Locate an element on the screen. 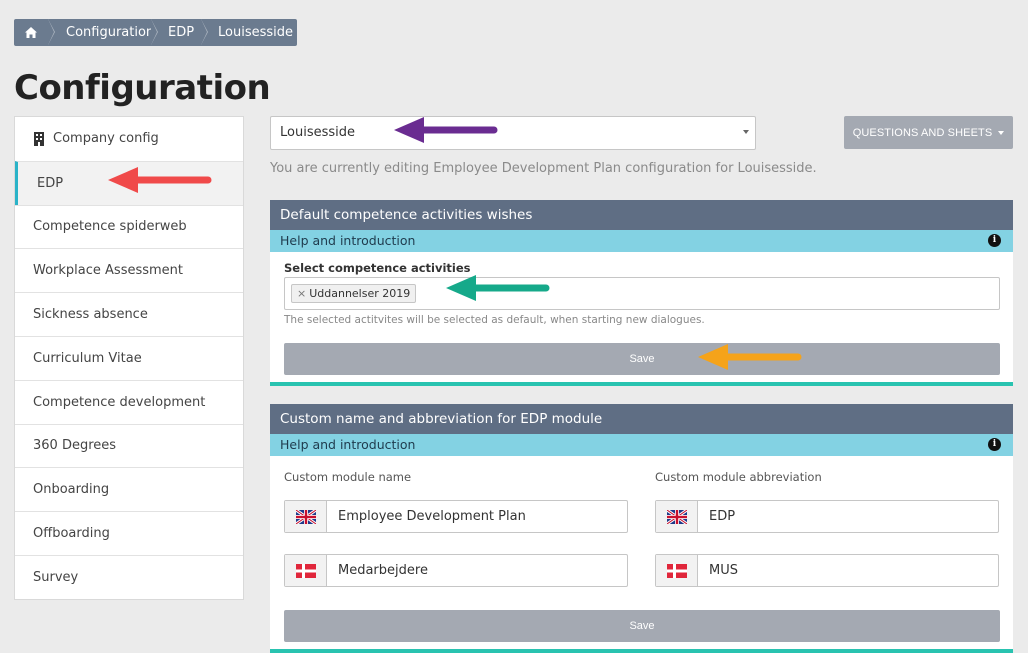  home-icon is located at coordinates (31, 32).